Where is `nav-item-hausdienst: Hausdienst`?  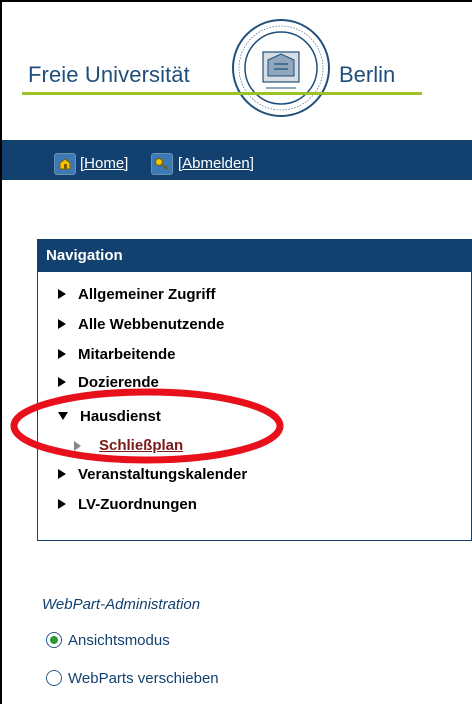 nav-item-hausdienst: Hausdienst is located at coordinates (109, 416).